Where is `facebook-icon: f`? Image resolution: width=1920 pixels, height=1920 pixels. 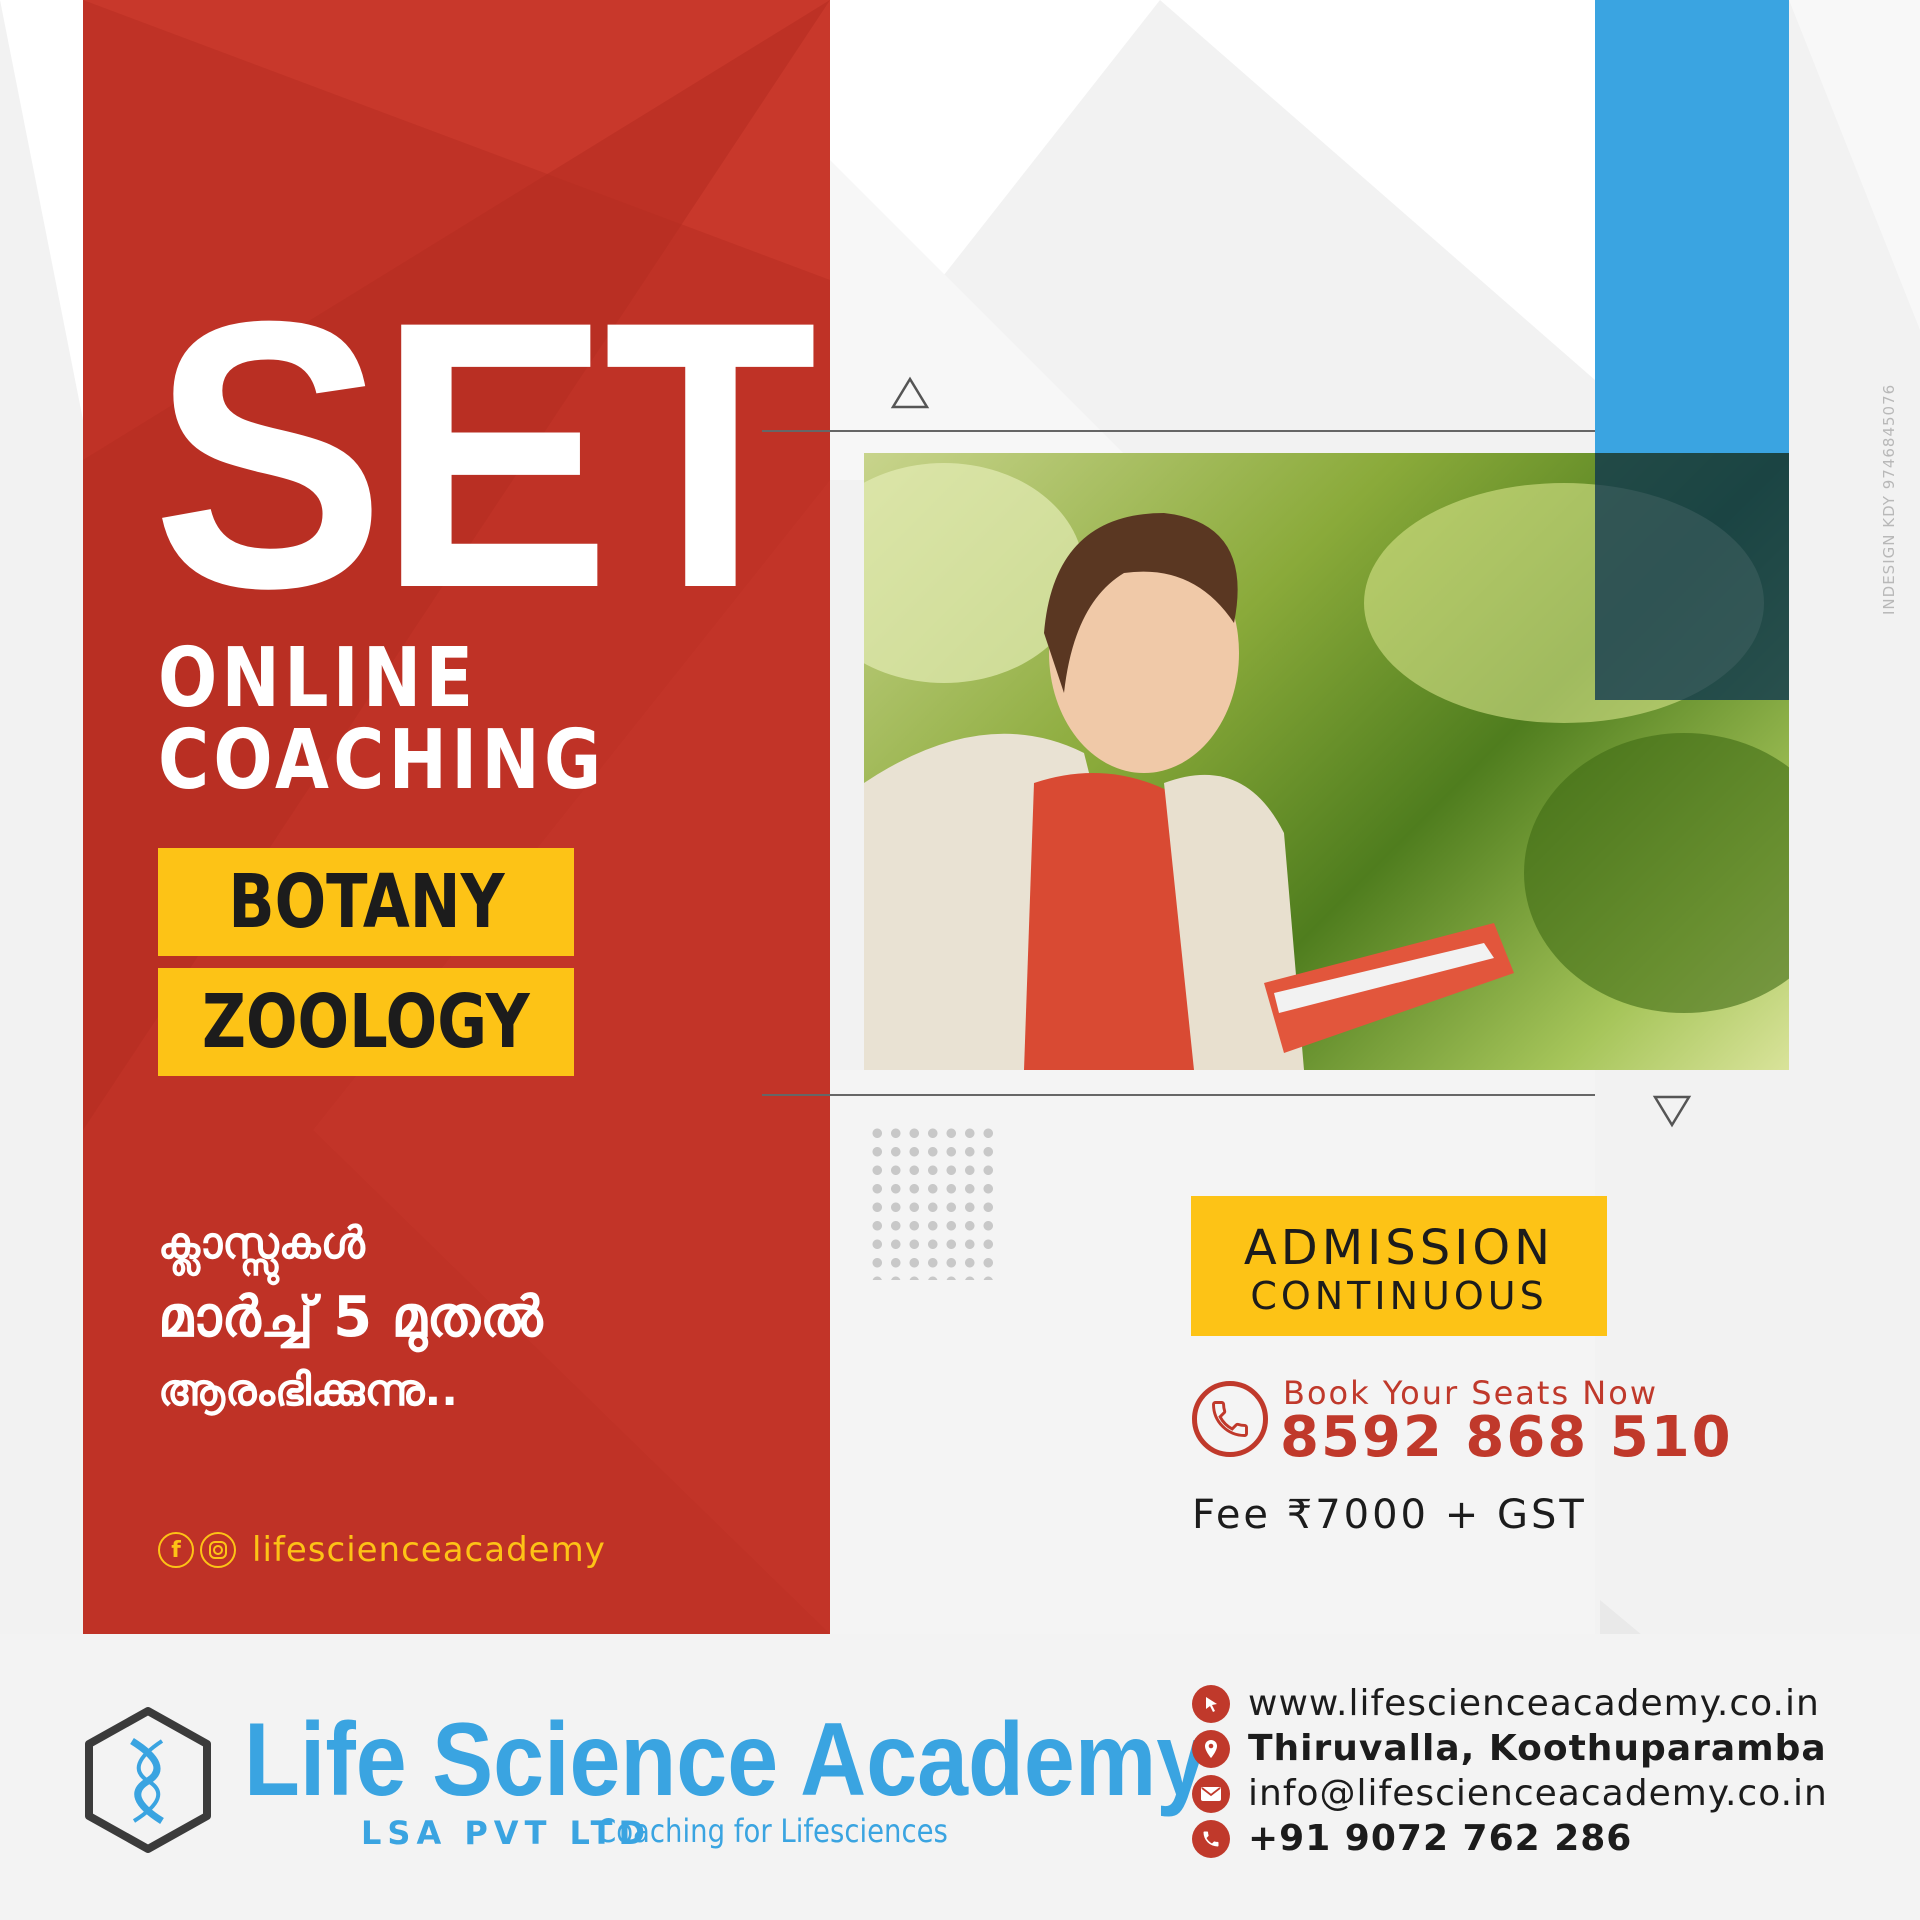
facebook-icon: f is located at coordinates (176, 1550).